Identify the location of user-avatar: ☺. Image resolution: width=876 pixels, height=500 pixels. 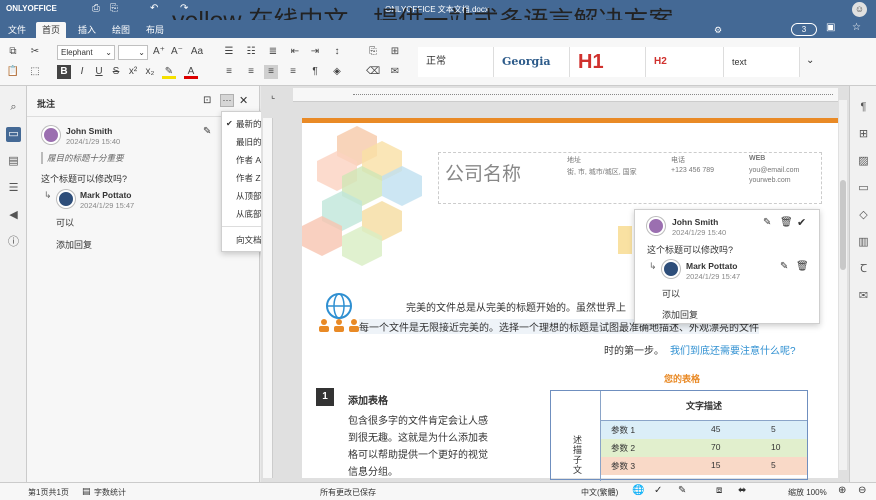
(859, 9).